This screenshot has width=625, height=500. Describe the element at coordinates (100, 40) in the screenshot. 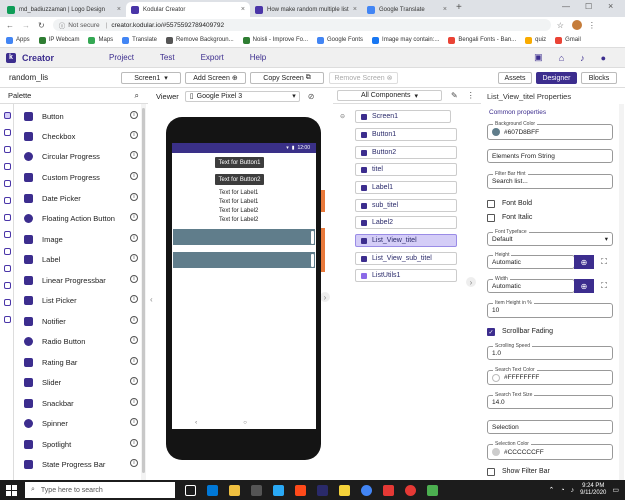

I see `bookmark-maps: Maps` at that location.